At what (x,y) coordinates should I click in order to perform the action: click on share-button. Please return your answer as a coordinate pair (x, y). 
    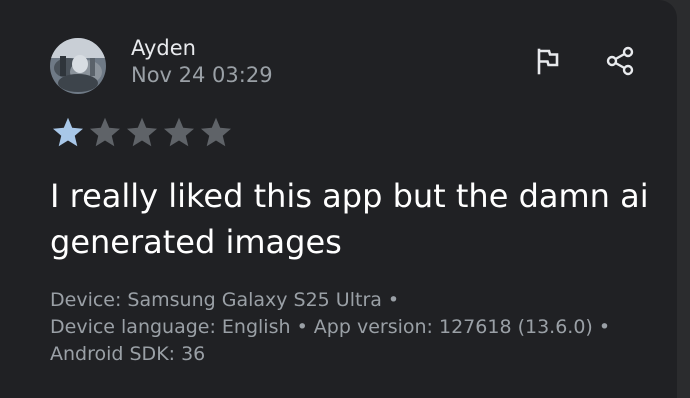
    Looking at the image, I should click on (620, 61).